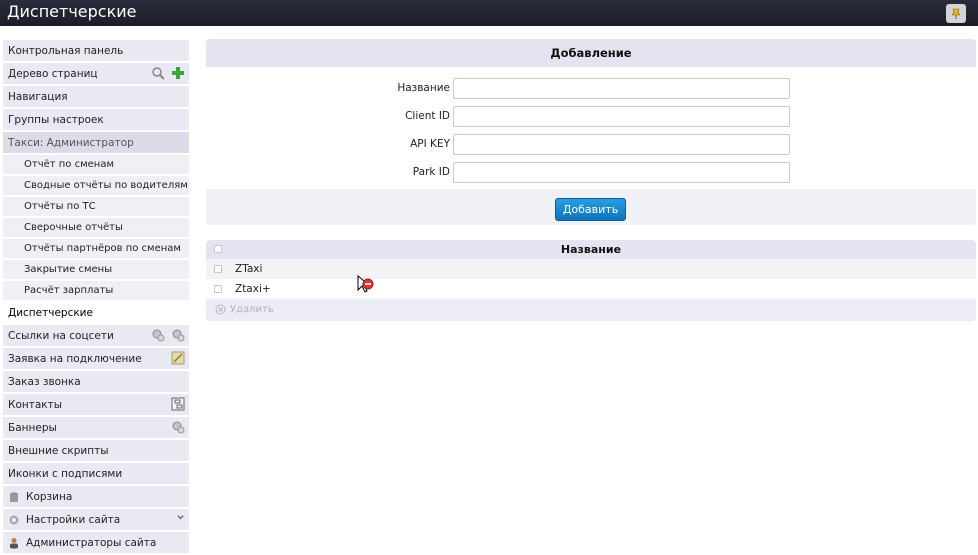 The image size is (978, 555). I want to click on table-header: Название, so click(591, 249).